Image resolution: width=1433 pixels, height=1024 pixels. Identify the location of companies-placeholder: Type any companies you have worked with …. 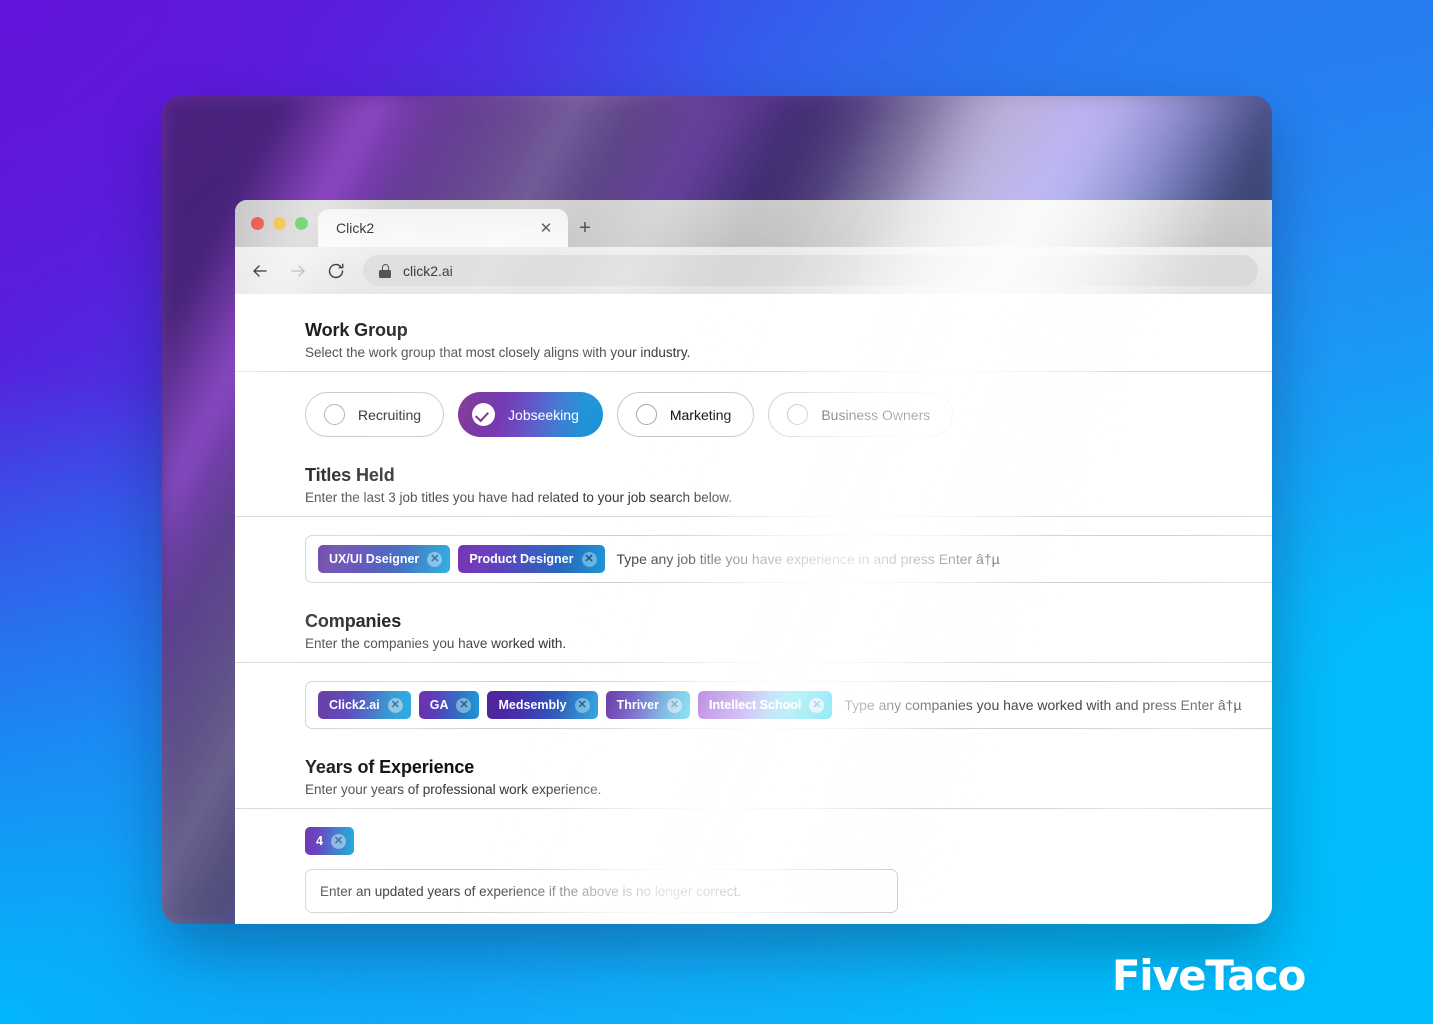
(1043, 705).